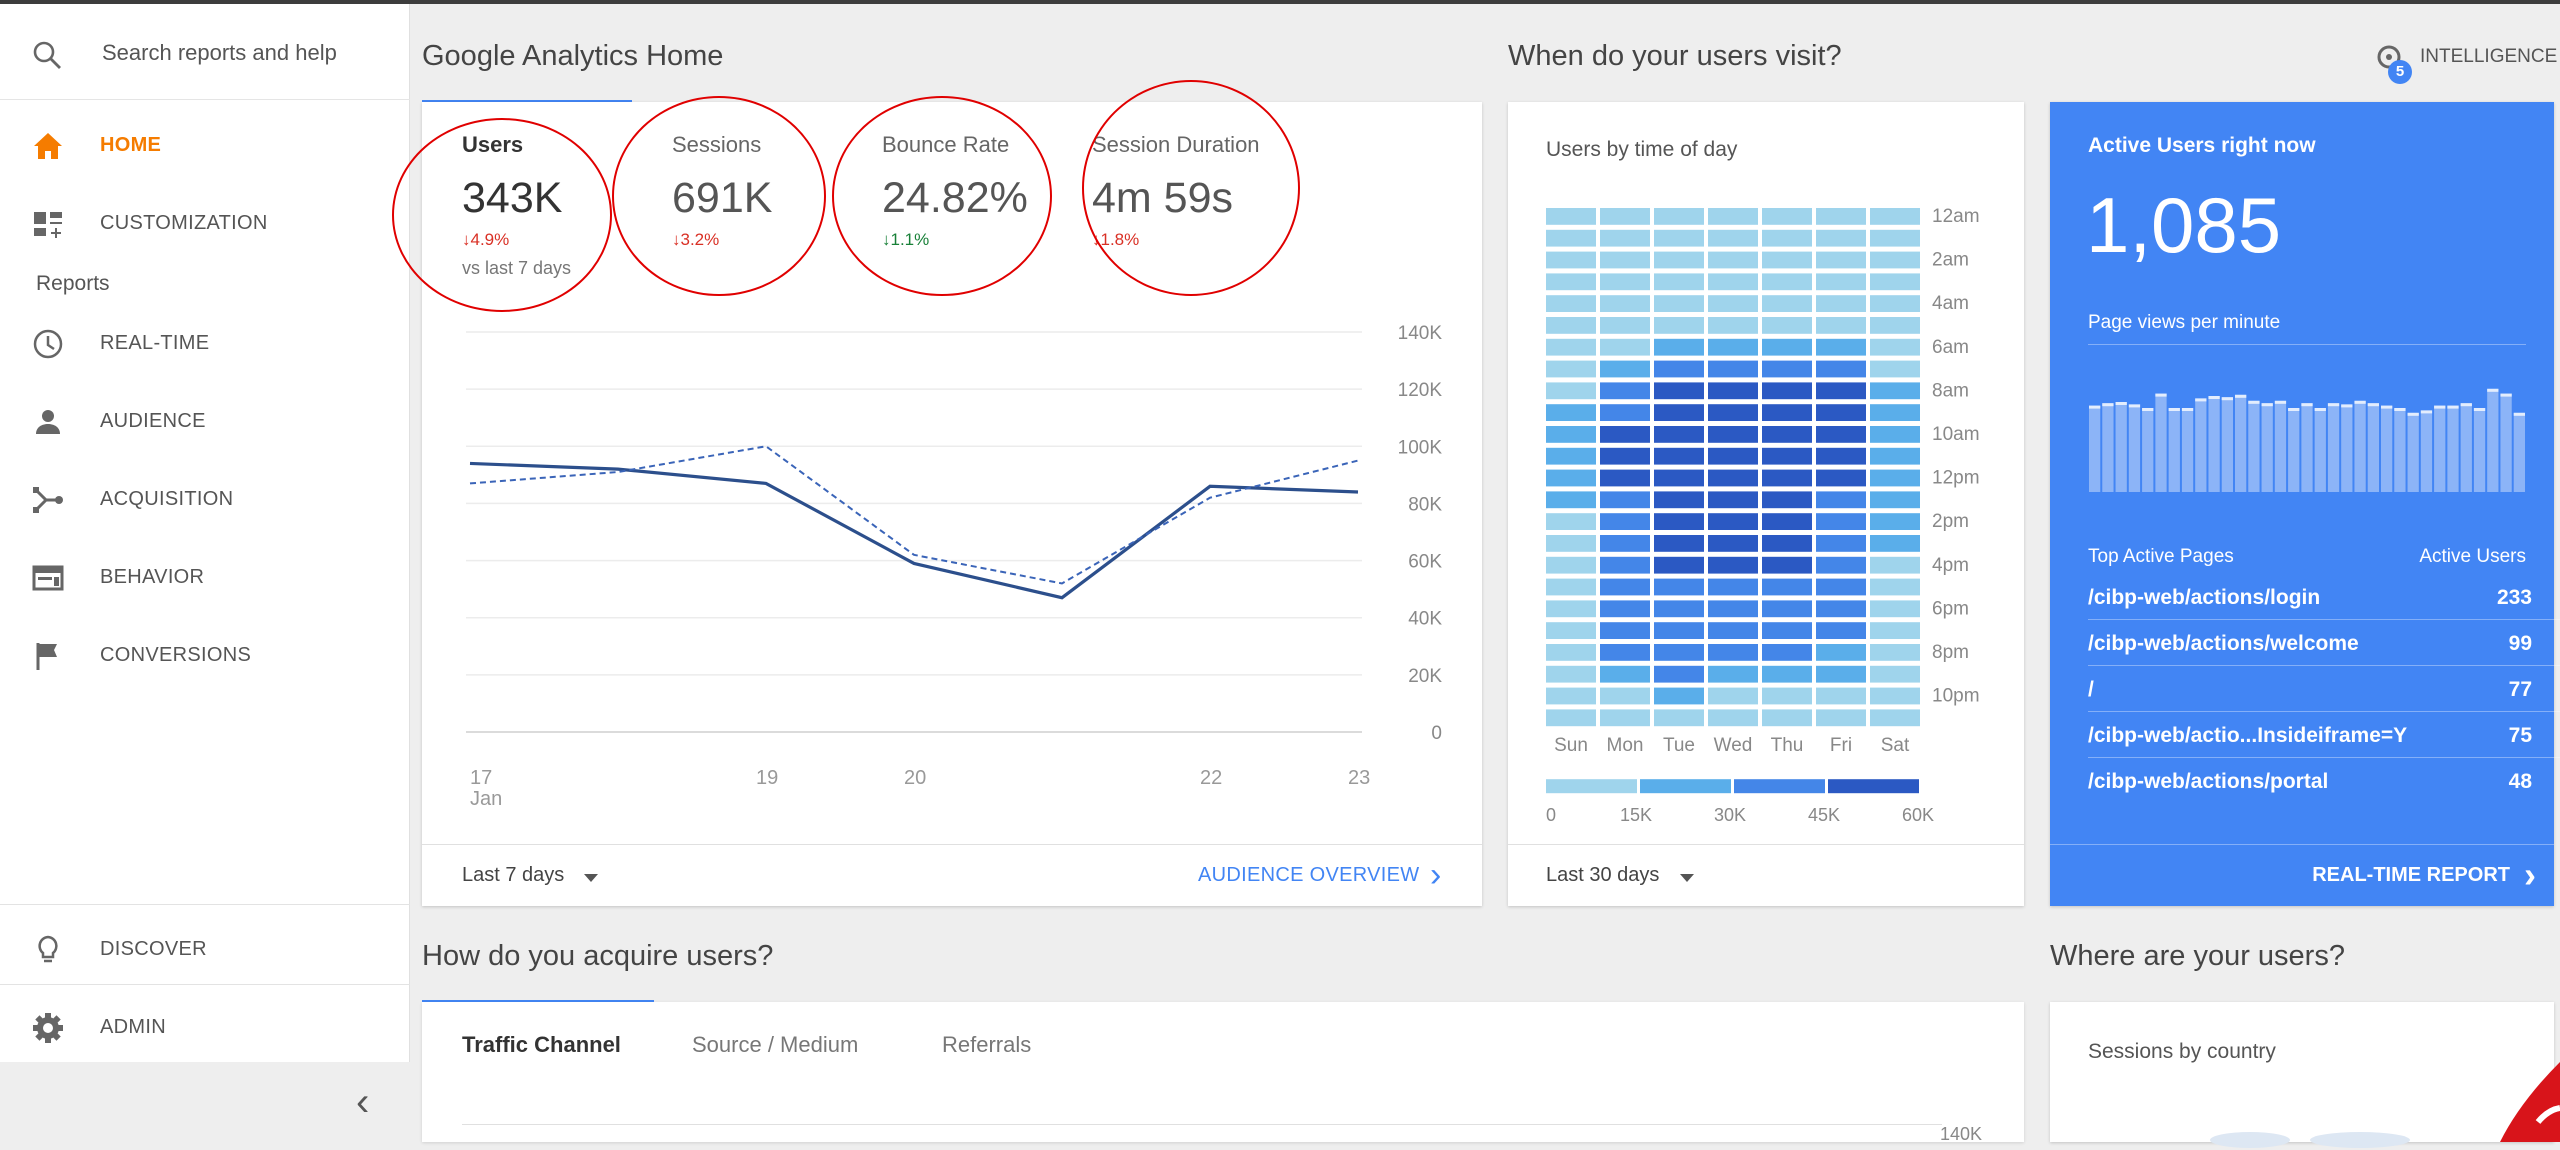  Describe the element at coordinates (152, 577) in the screenshot. I see `nav-label: BEHAVIOR` at that location.